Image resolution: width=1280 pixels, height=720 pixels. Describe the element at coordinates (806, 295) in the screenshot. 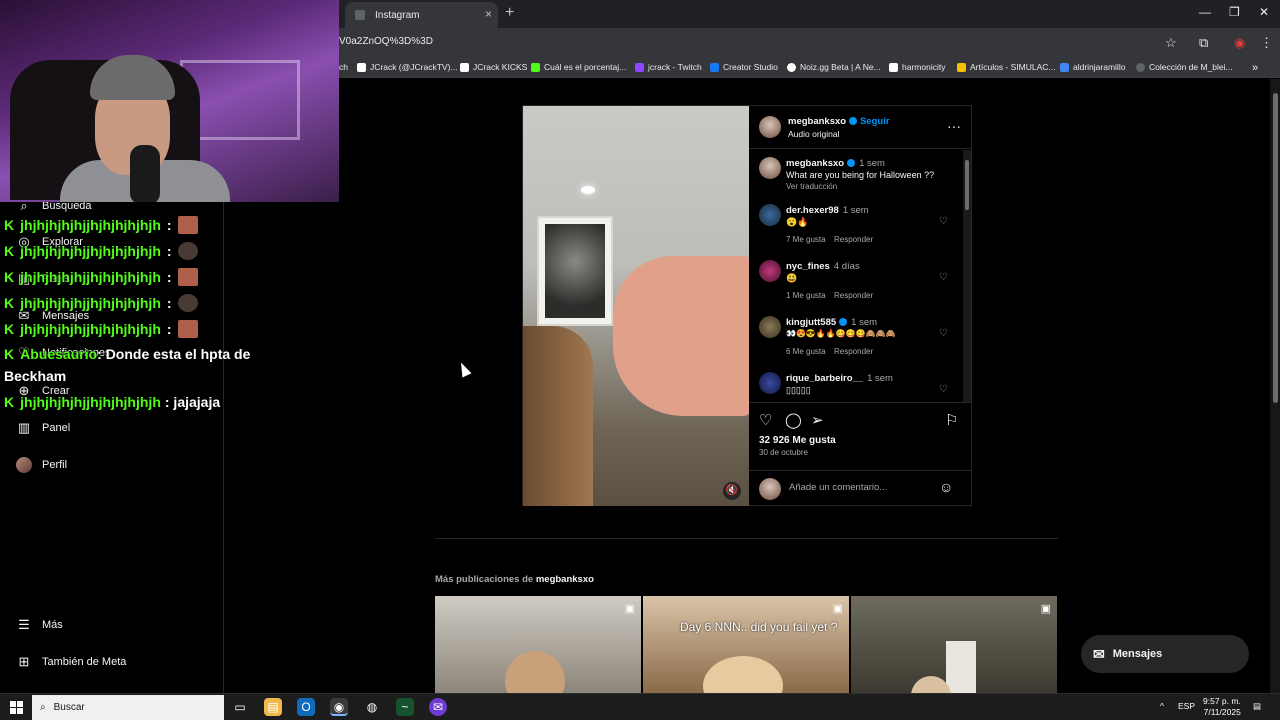

I see `comment-likes: 1 Me gusta` at that location.